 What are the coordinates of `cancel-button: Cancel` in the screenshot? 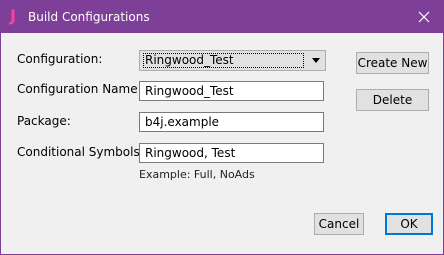 It's located at (339, 224).